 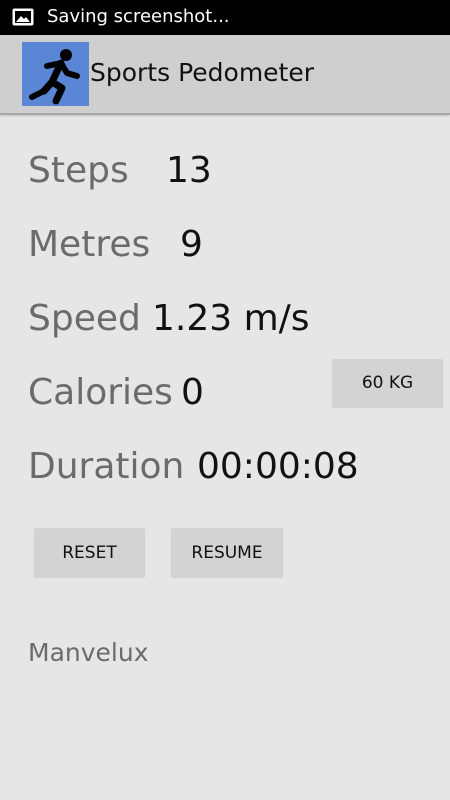 I want to click on reset-button: RESET, so click(x=89, y=552).